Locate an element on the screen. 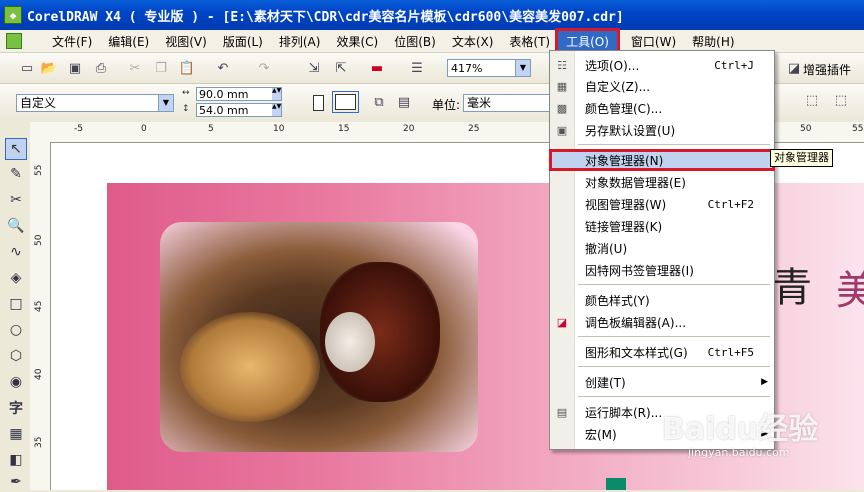 The width and height of the screenshot is (864, 492). shape-tool-icon: ✎ is located at coordinates (16, 174).